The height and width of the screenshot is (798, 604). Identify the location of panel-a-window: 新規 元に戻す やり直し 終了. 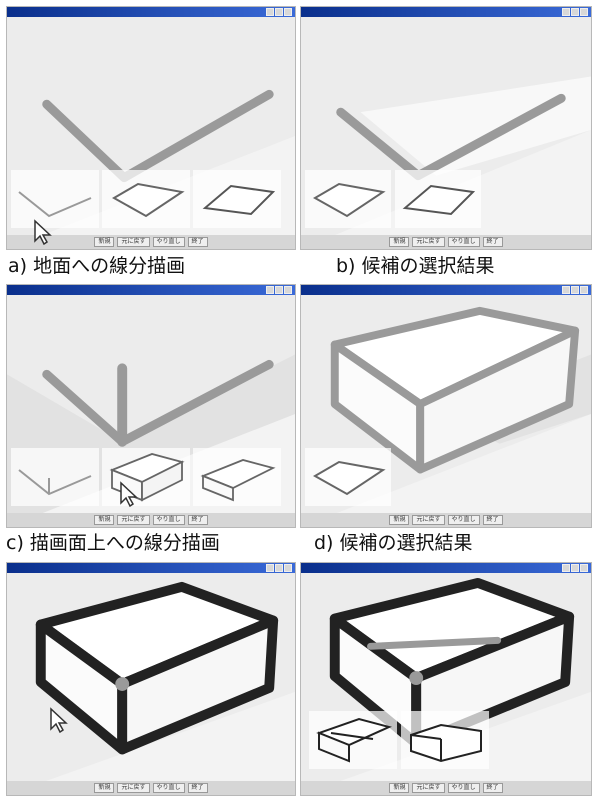
(151, 128).